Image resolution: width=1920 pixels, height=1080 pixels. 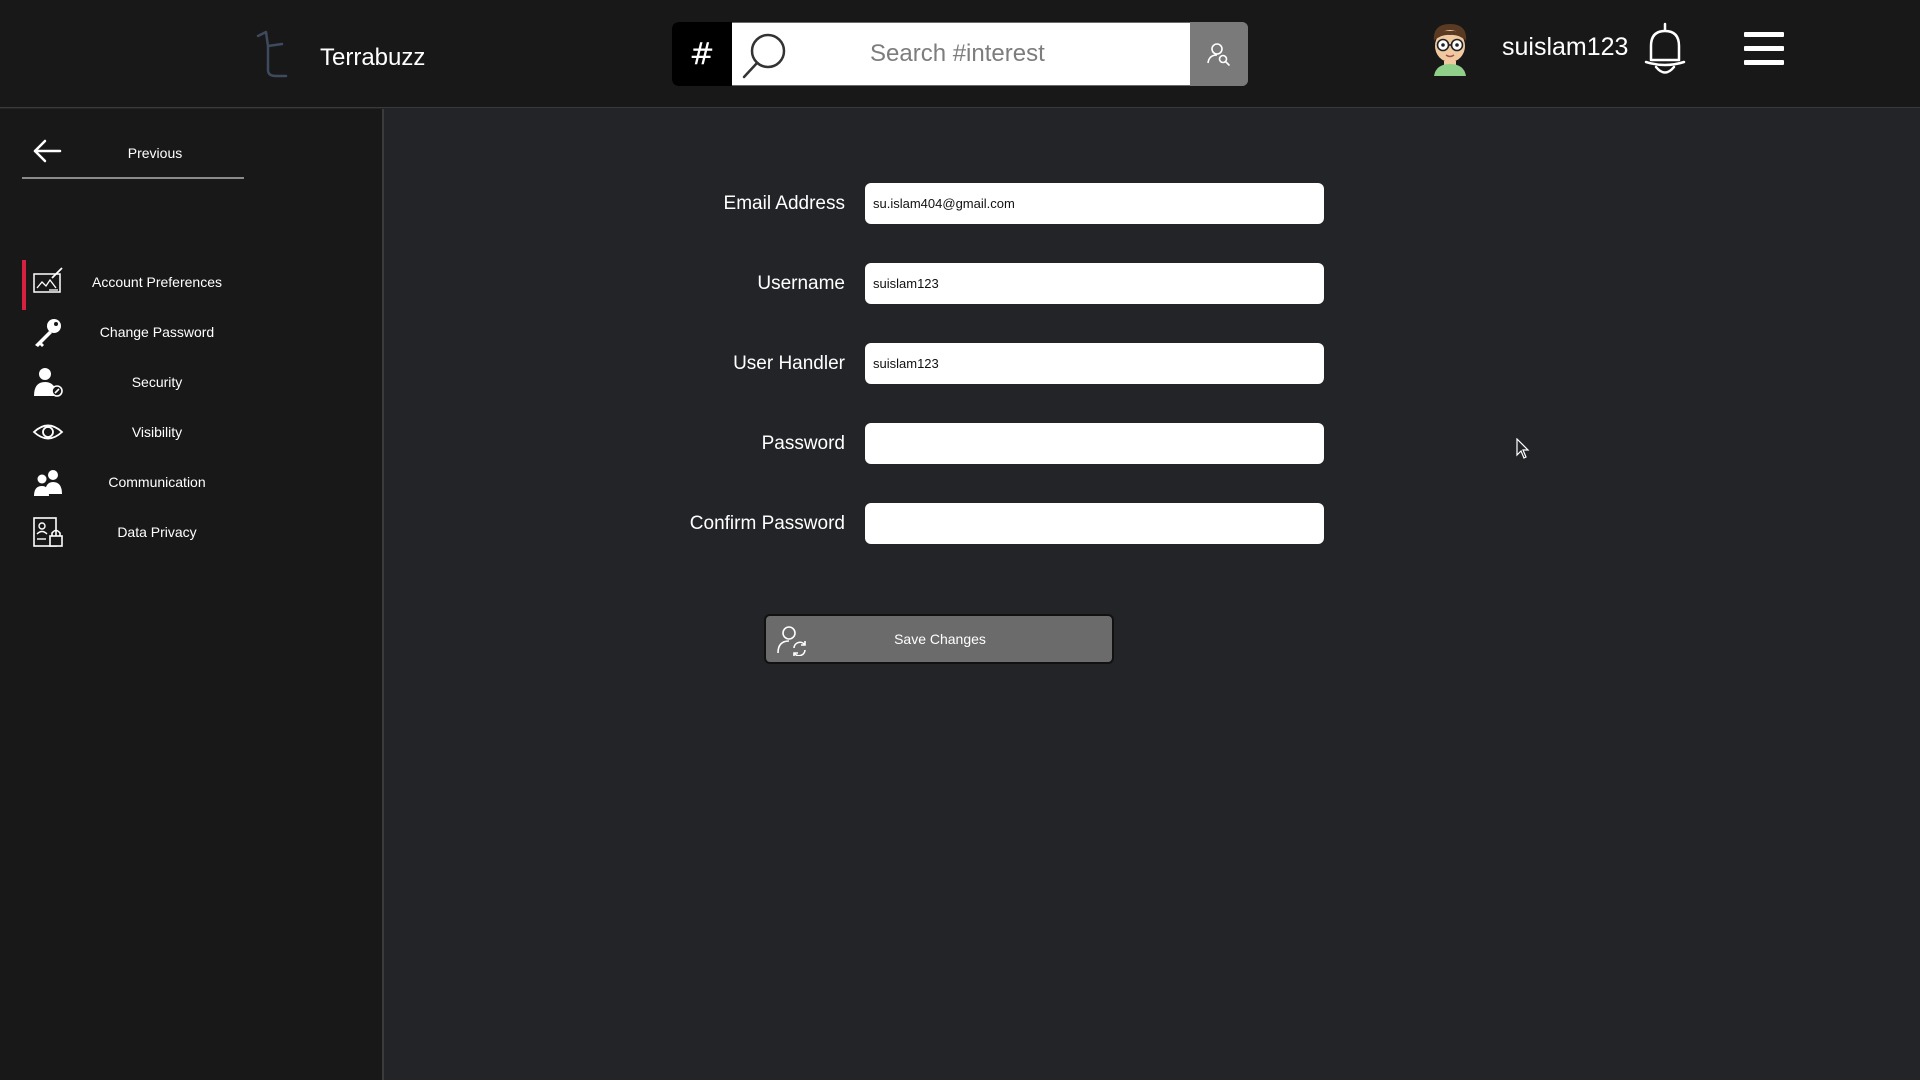 What do you see at coordinates (48, 532) in the screenshot?
I see `data-privacy-icon` at bounding box center [48, 532].